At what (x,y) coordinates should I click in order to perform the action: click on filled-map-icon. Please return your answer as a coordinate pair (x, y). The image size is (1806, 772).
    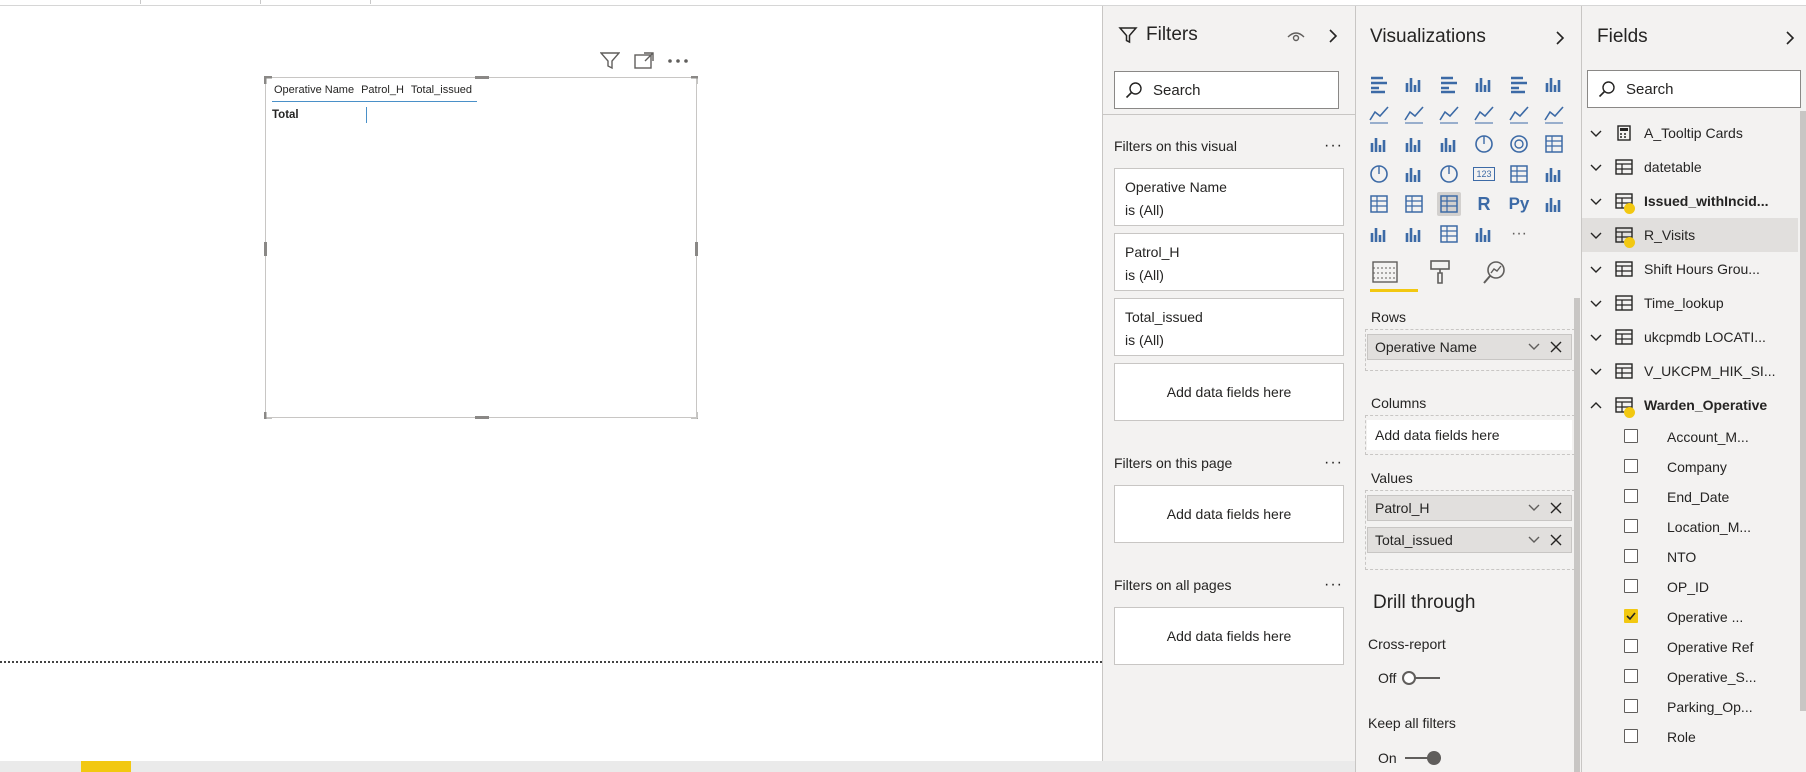
    Looking at the image, I should click on (1414, 174).